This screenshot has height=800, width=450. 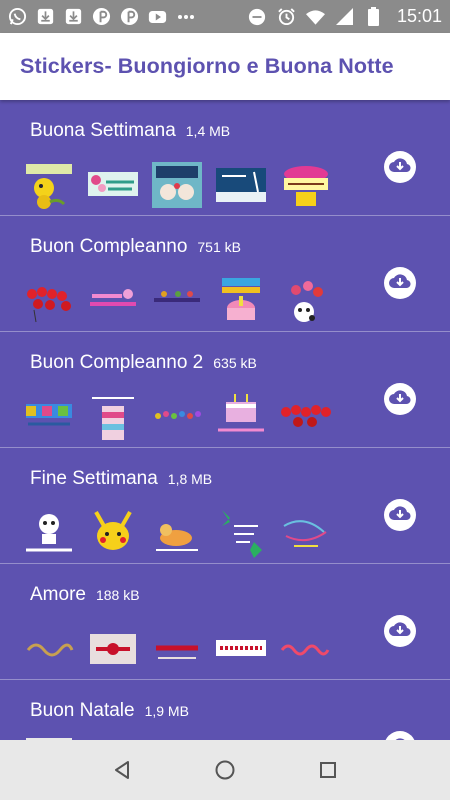 I want to click on pack-size: 1,8 MB, so click(x=190, y=479).